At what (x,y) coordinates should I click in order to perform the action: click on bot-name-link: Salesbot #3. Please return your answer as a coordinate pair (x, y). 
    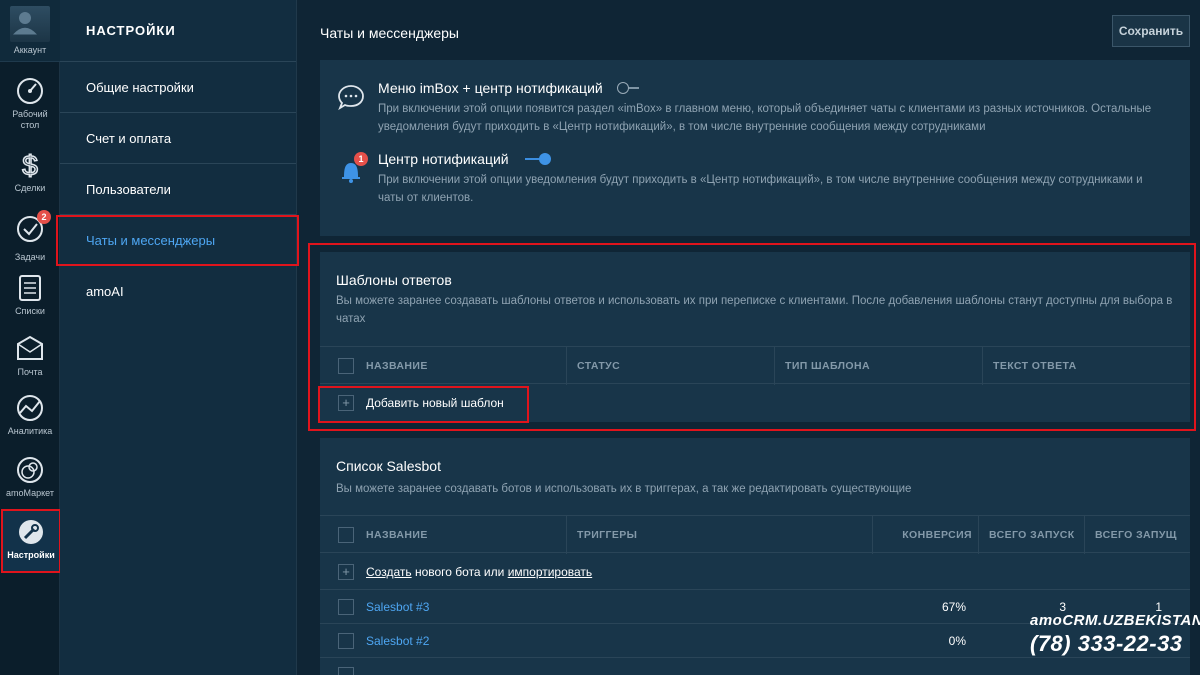
    Looking at the image, I should click on (397, 607).